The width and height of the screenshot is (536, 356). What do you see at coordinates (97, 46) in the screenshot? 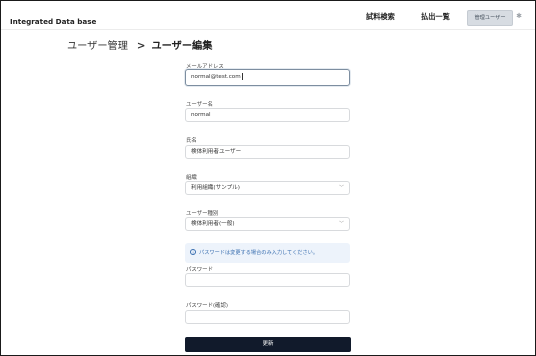
I see `breadcrumb-parent: ユーザー管理` at bounding box center [97, 46].